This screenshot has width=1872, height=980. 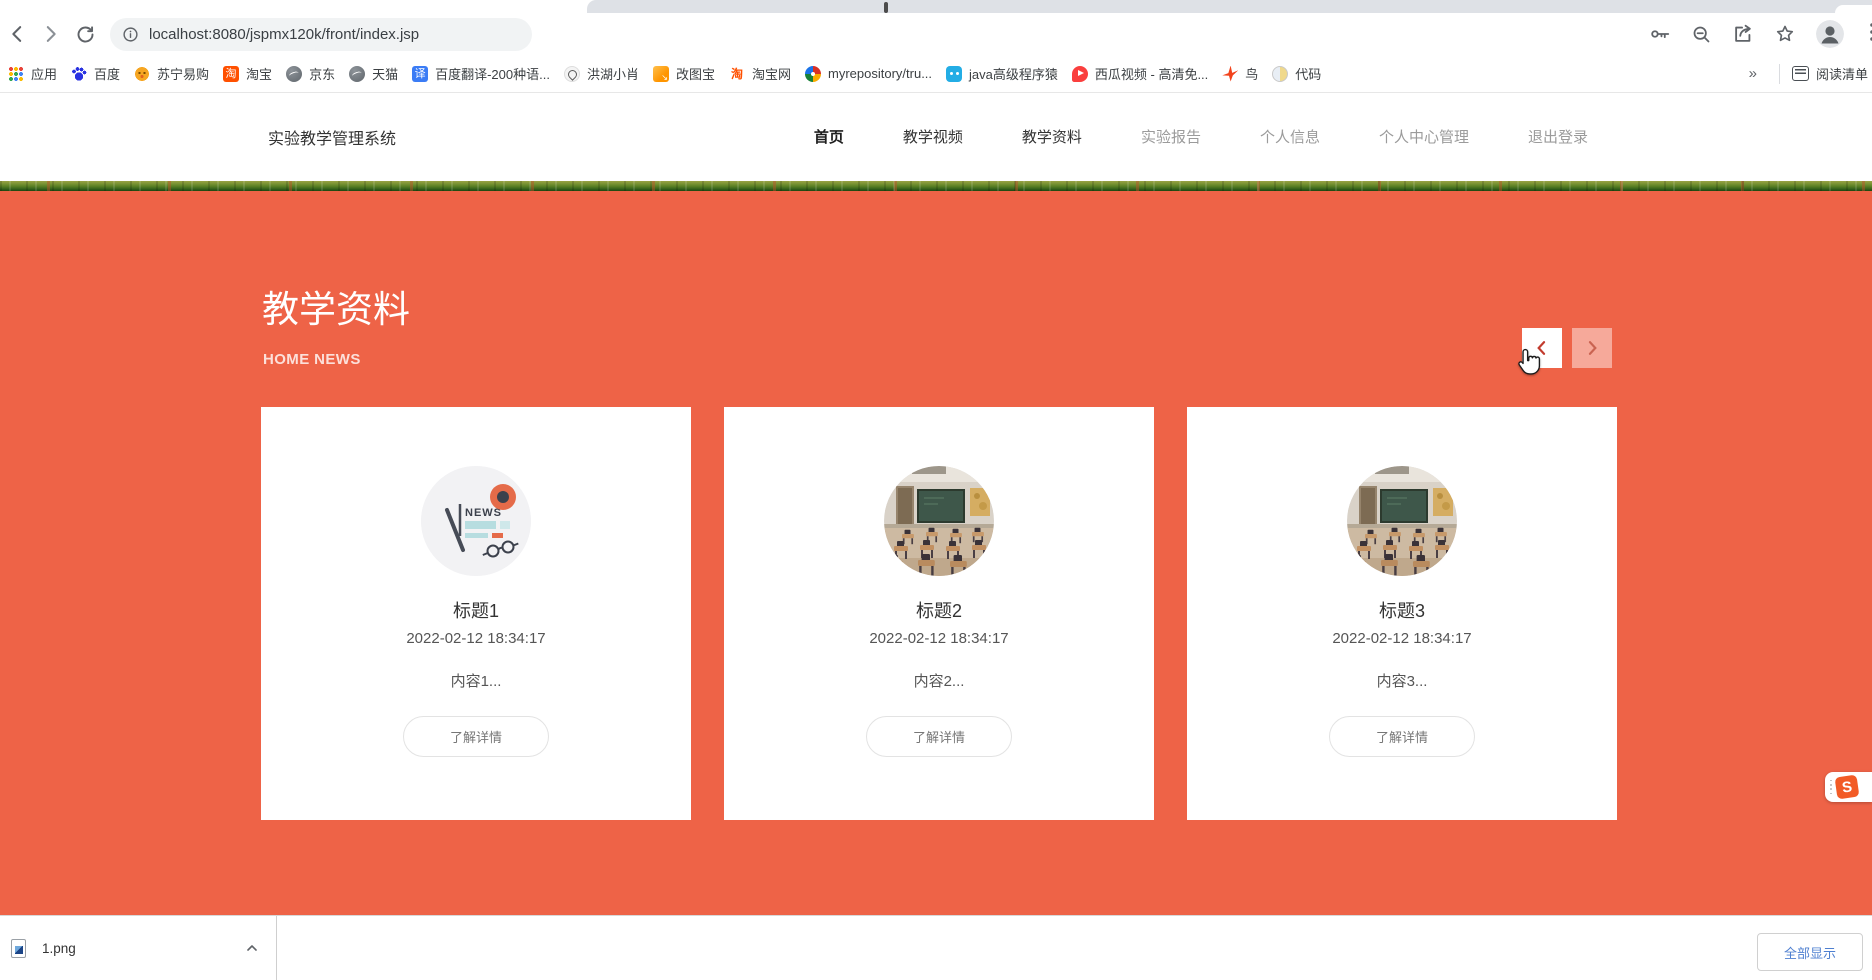 What do you see at coordinates (336, 309) in the screenshot?
I see `section-title: 教学资料` at bounding box center [336, 309].